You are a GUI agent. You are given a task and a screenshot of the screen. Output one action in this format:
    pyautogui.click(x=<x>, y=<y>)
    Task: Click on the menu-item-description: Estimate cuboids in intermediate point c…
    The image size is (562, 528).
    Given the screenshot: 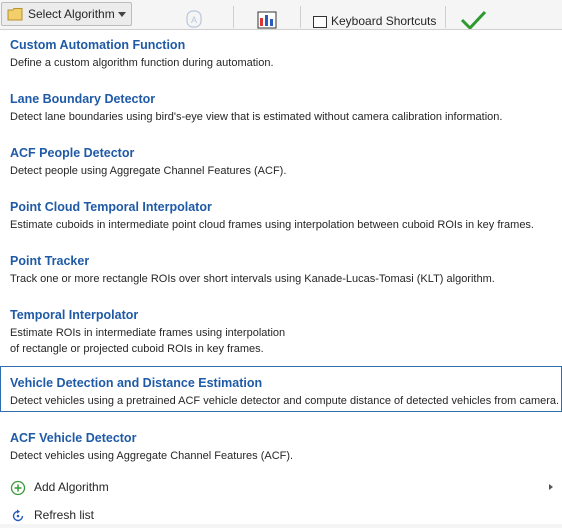 What is the action you would take?
    pyautogui.click(x=272, y=225)
    